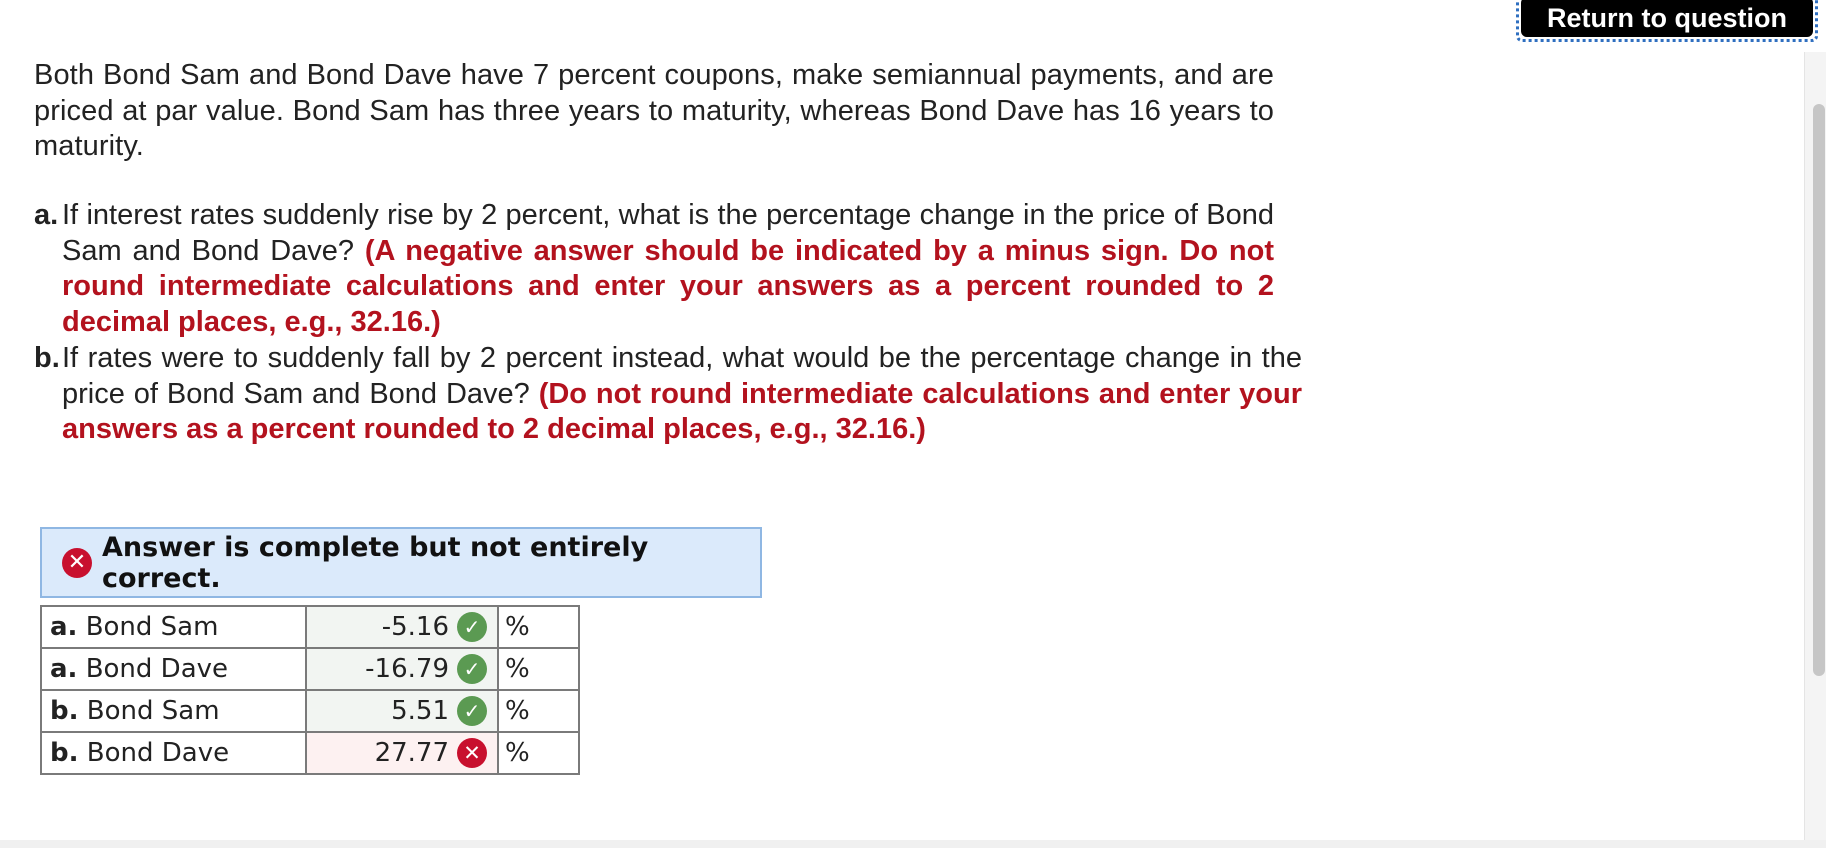 Image resolution: width=1826 pixels, height=848 pixels. I want to click on answer-value: -16.79, so click(407, 669).